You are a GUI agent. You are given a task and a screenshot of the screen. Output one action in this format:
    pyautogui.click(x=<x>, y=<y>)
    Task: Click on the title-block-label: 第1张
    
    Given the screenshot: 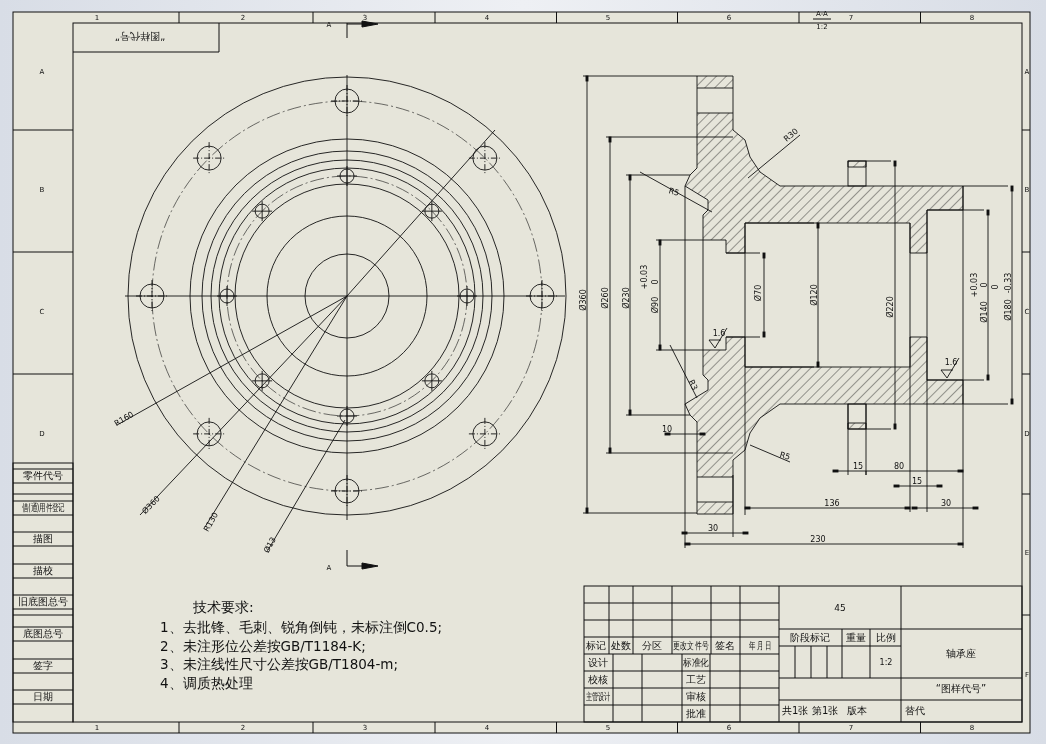 What is the action you would take?
    pyautogui.click(x=825, y=710)
    